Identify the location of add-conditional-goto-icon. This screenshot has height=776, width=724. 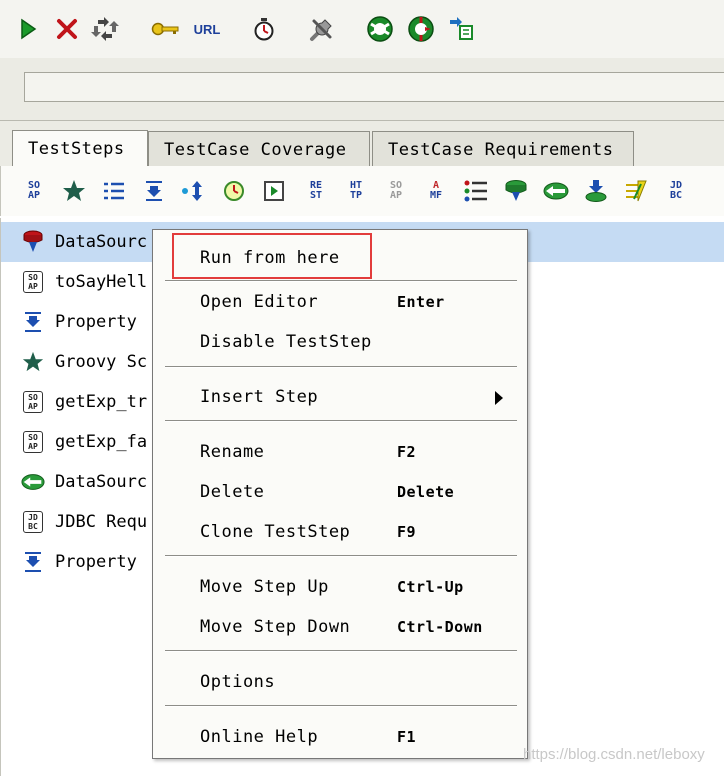
(194, 191).